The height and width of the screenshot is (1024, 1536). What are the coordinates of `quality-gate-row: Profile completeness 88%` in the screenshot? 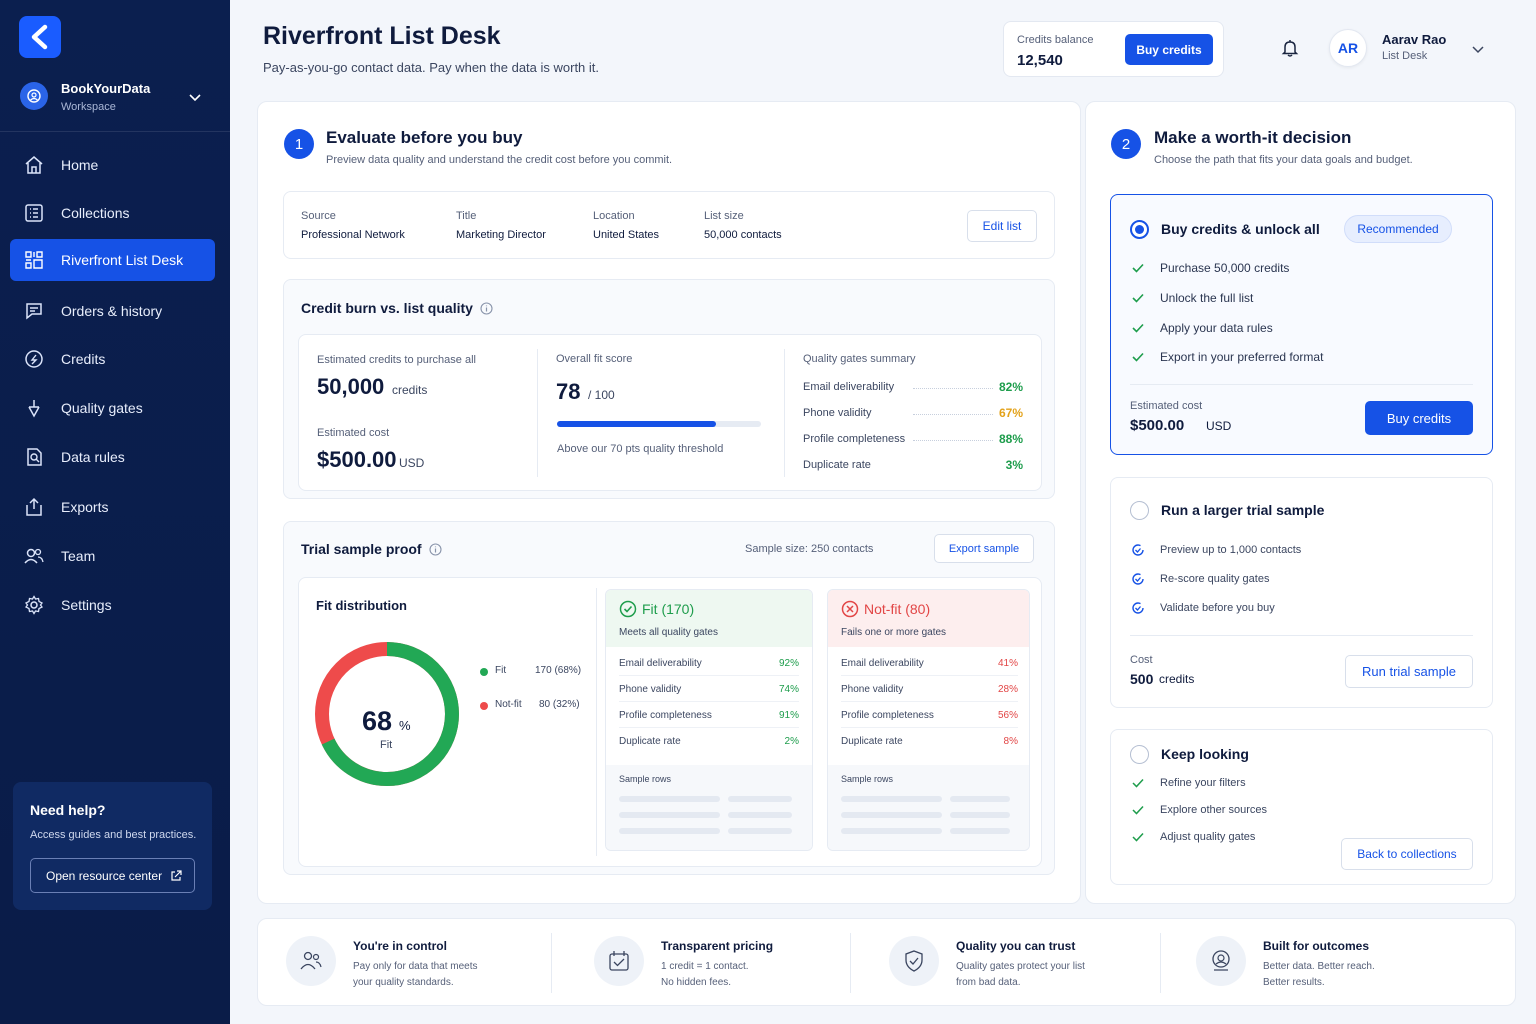 It's located at (913, 442).